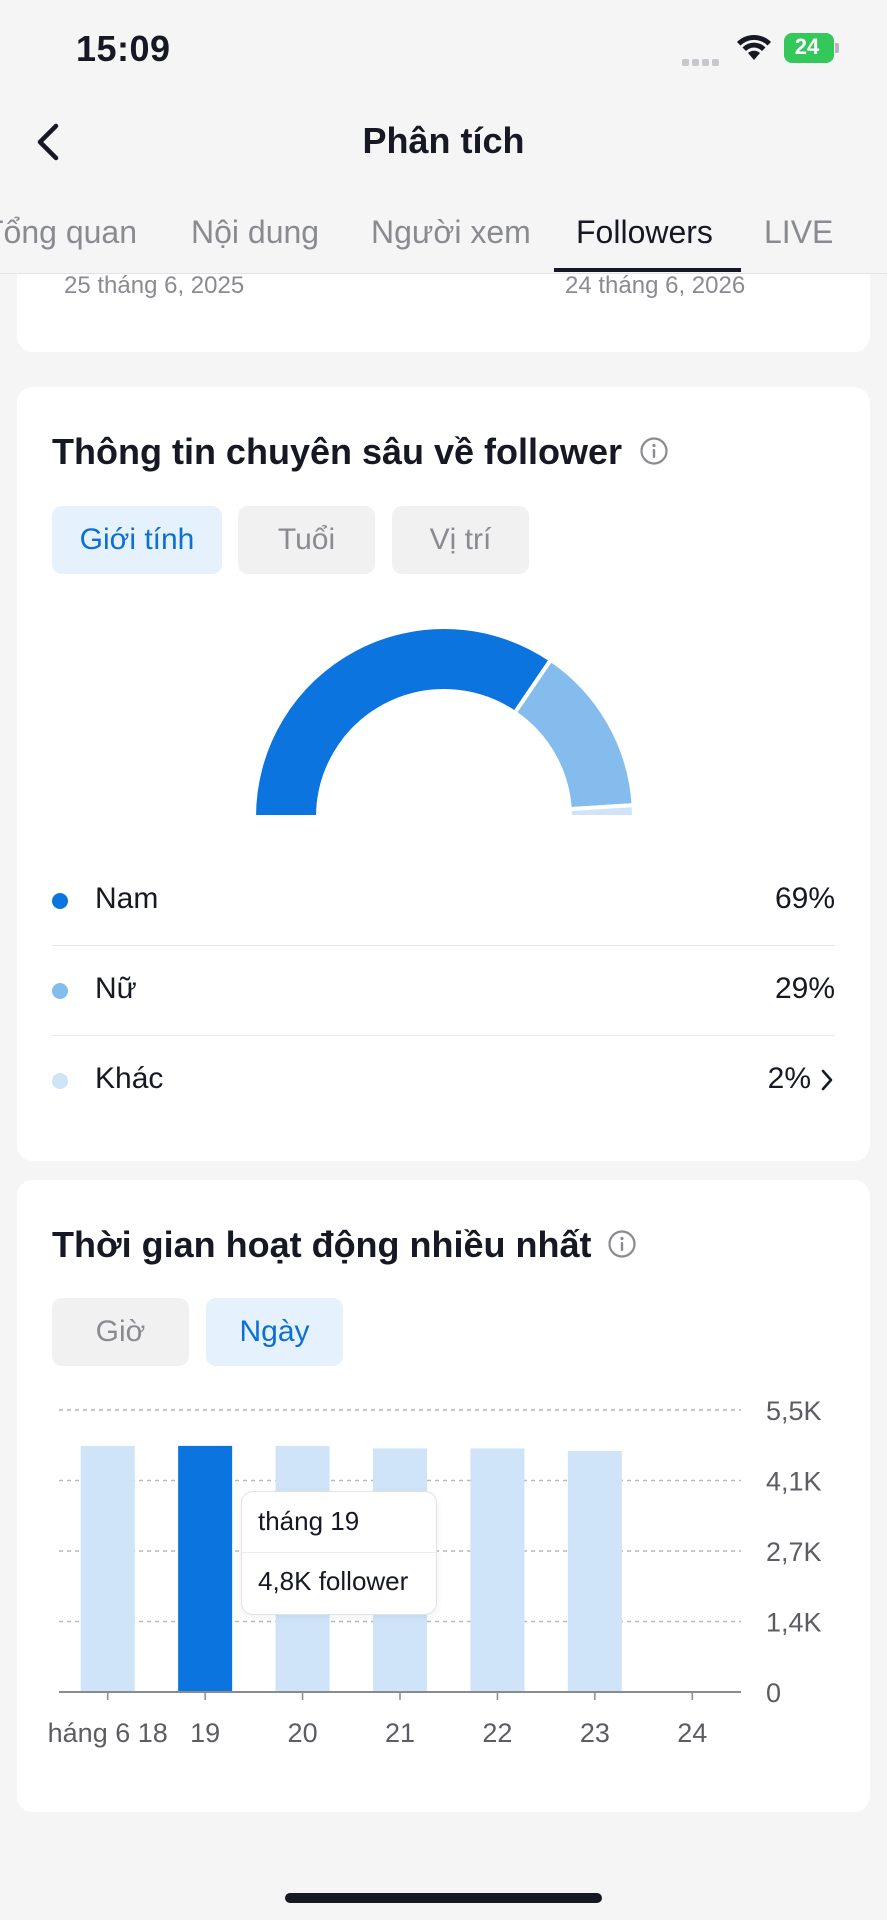 The width and height of the screenshot is (887, 1920). Describe the element at coordinates (451, 232) in the screenshot. I see `tab-viewers: Người xem` at that location.